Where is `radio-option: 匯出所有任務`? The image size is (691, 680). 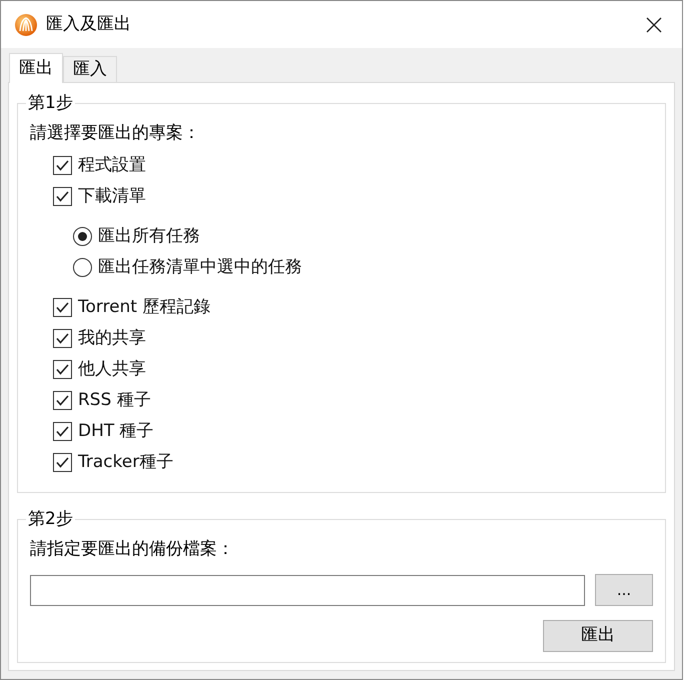 radio-option: 匯出所有任務 is located at coordinates (136, 236).